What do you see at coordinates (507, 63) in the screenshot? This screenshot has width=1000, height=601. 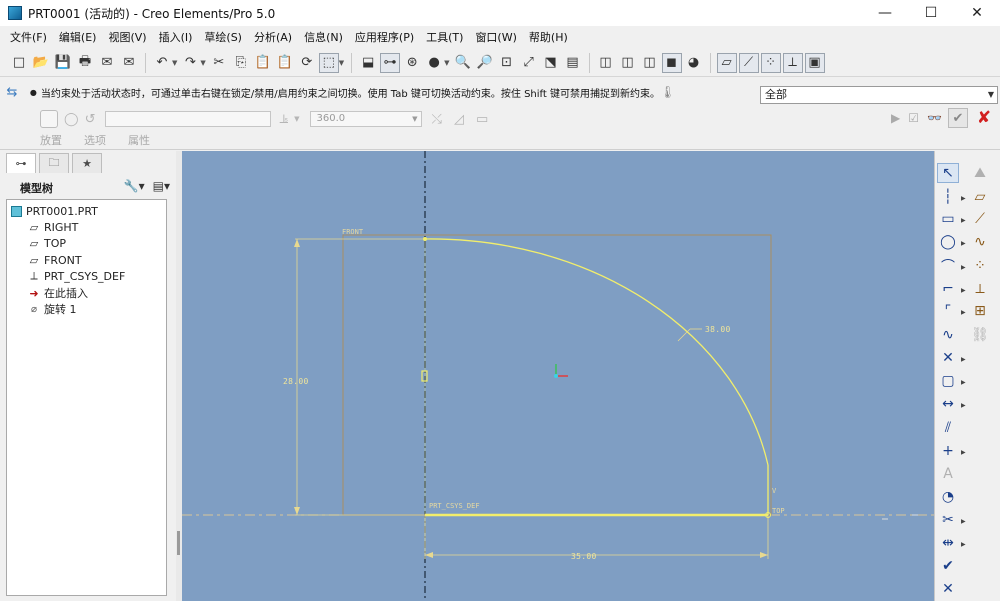 I see `refit-icon: ⊡` at bounding box center [507, 63].